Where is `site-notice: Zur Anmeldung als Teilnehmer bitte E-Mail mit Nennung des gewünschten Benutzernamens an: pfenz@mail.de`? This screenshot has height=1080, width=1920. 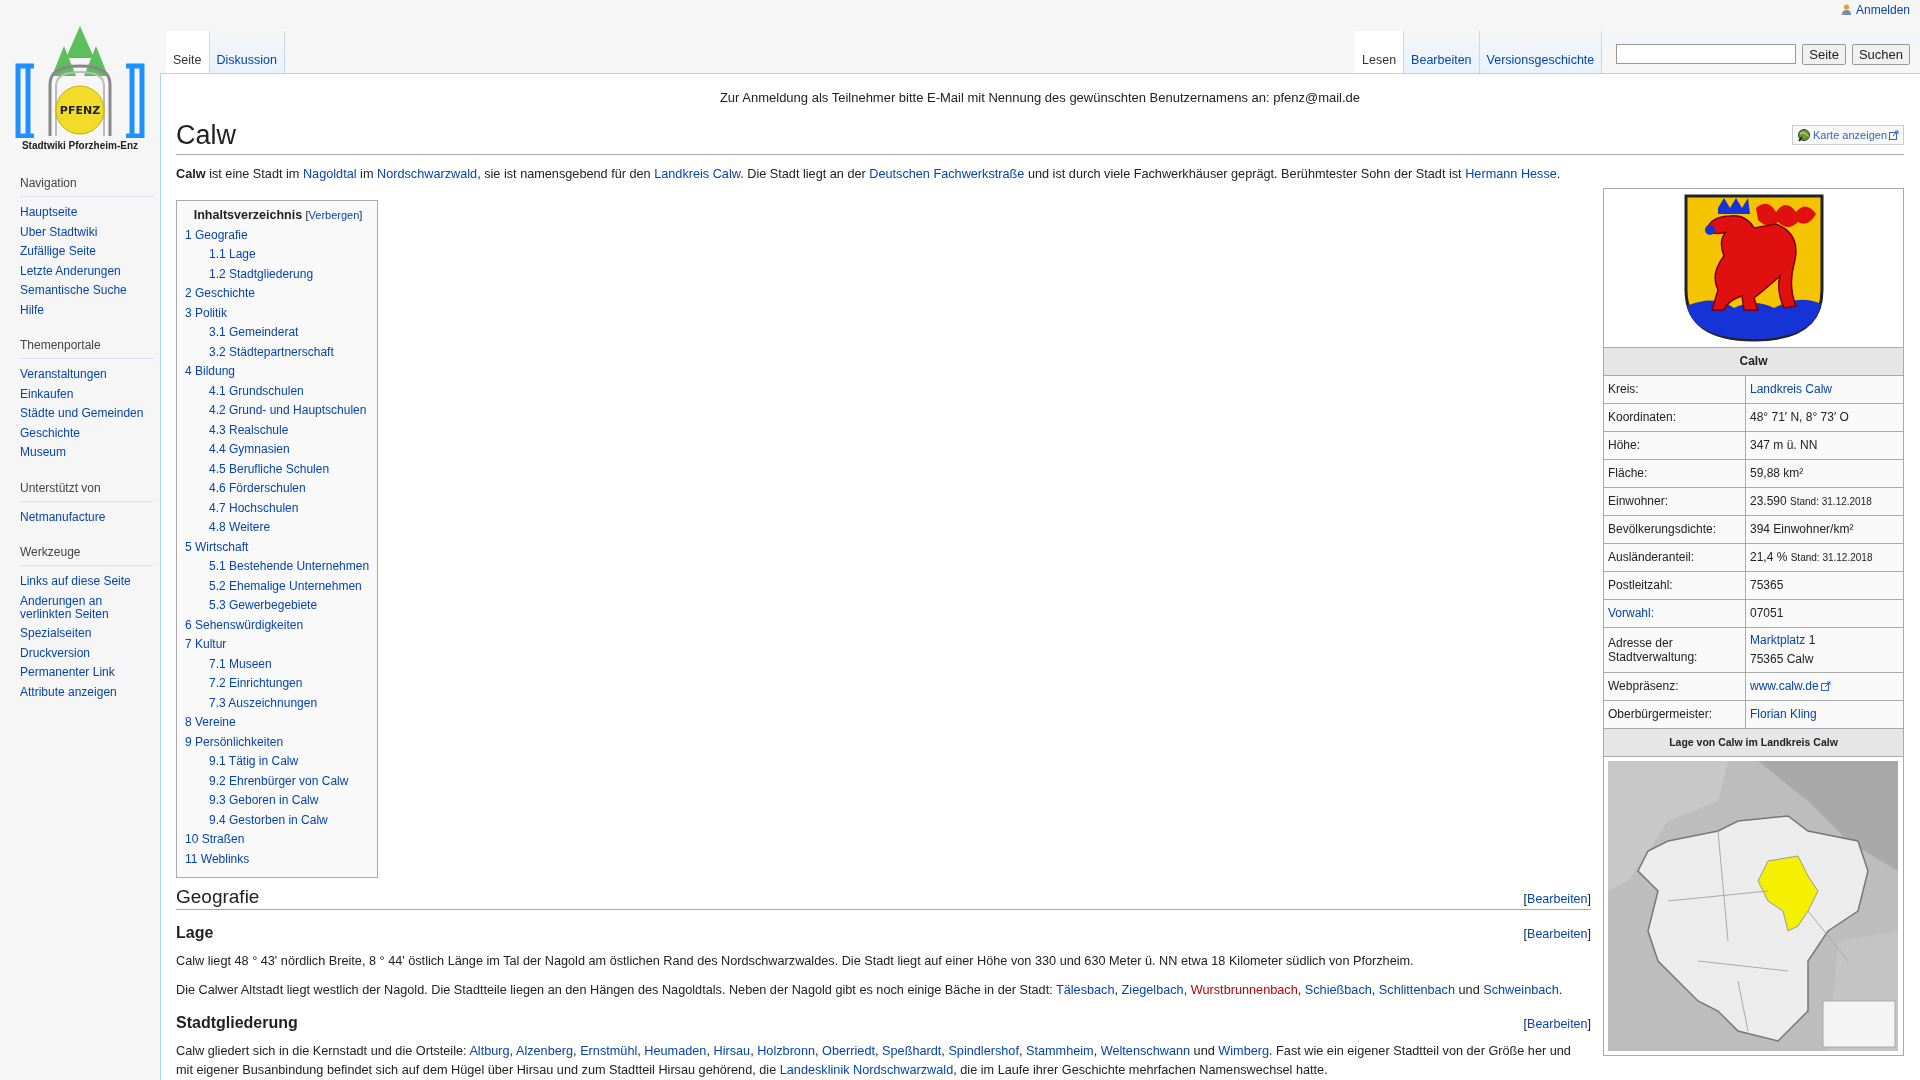
site-notice: Zur Anmeldung als Teilnehmer bitte E-Mail mit Nennung des gewünschten Benutzernamens an: pfenz@mail.de is located at coordinates (1040, 98).